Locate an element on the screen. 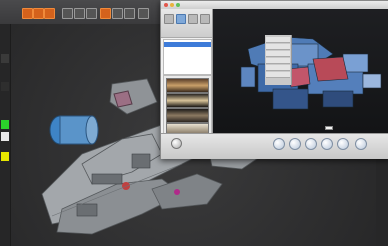  render-caption is located at coordinates (329, 128).